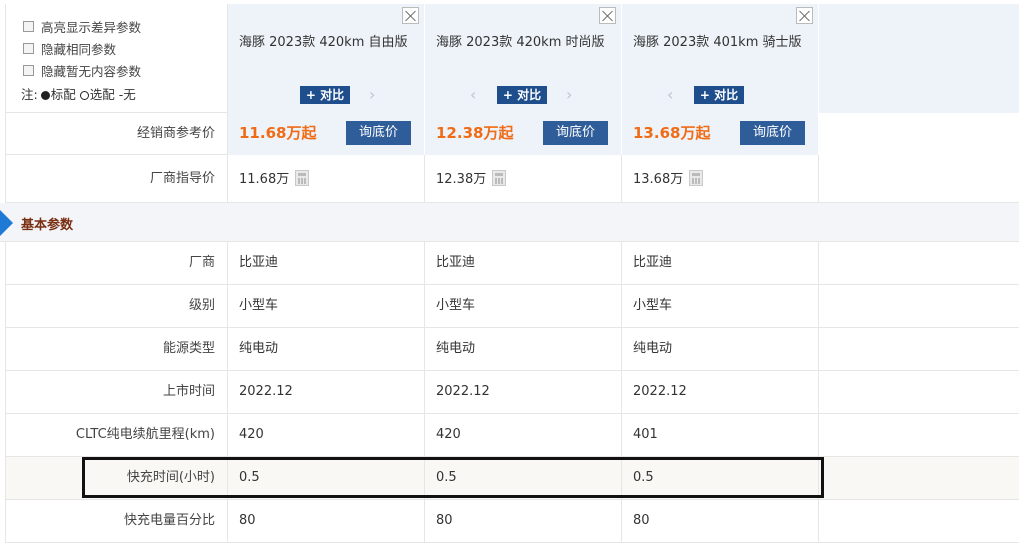 This screenshot has height=547, width=1024. I want to click on price-cell: 13.68万起 询底价, so click(720, 134).